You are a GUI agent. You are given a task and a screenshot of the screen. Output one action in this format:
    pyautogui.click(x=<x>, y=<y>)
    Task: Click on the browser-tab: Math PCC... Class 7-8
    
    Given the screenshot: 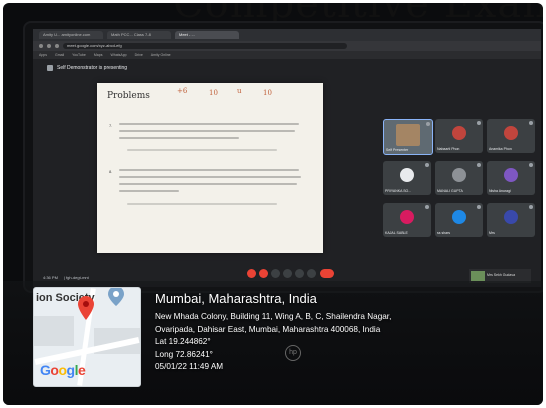 What is the action you would take?
    pyautogui.click(x=139, y=35)
    